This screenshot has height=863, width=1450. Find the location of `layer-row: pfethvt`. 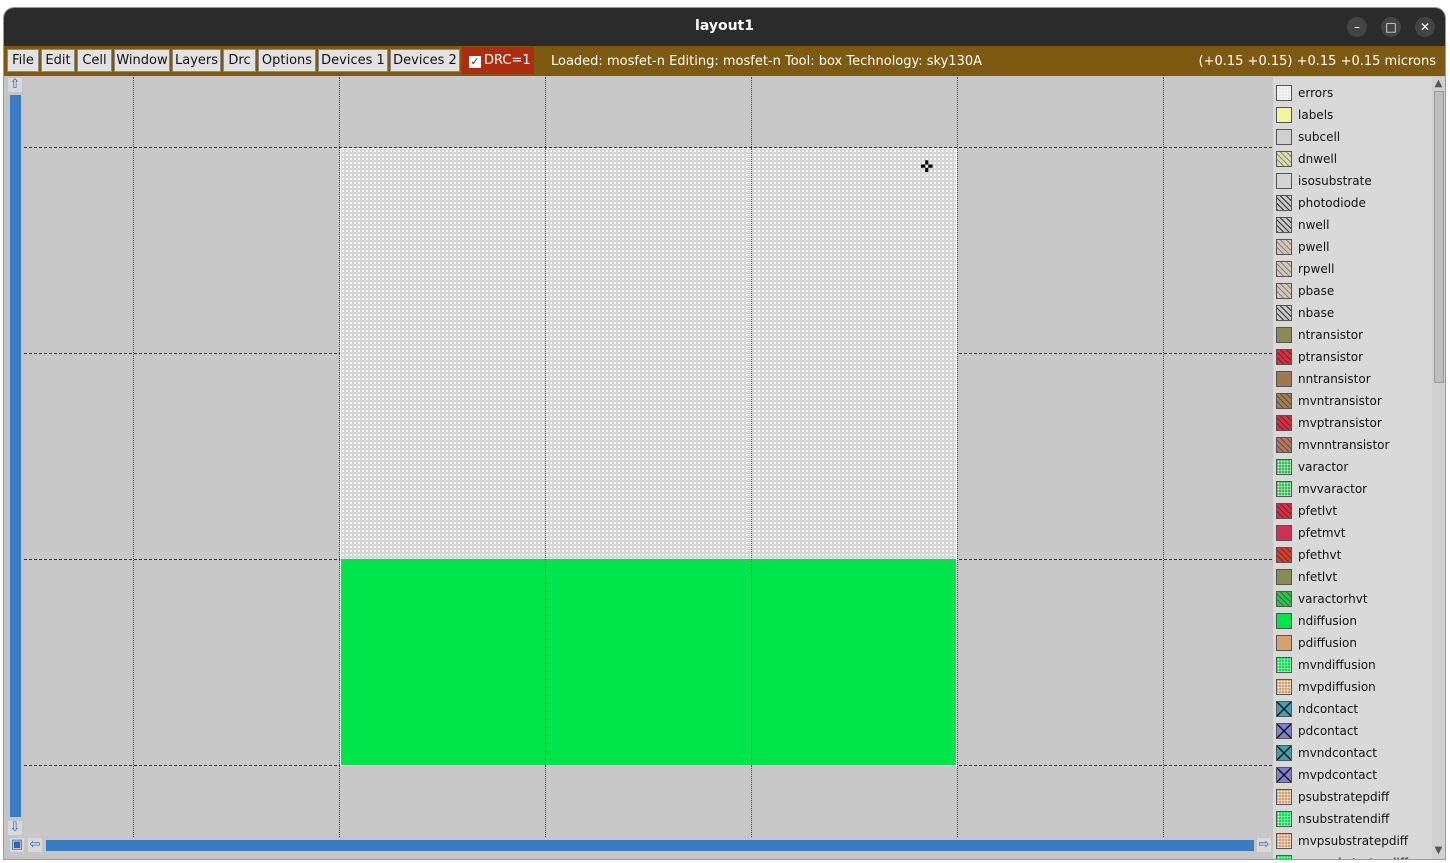

layer-row: pfethvt is located at coordinates (1352, 556).